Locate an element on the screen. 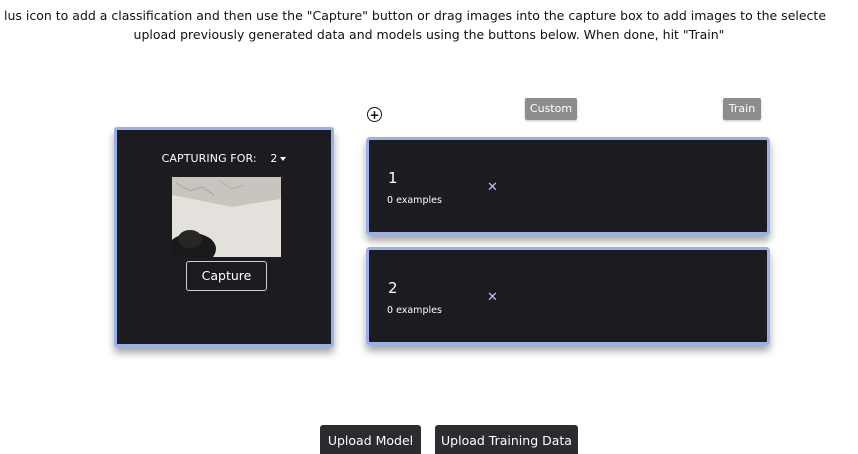 Image resolution: width=858 pixels, height=454 pixels. add-class-button: + is located at coordinates (374, 114).